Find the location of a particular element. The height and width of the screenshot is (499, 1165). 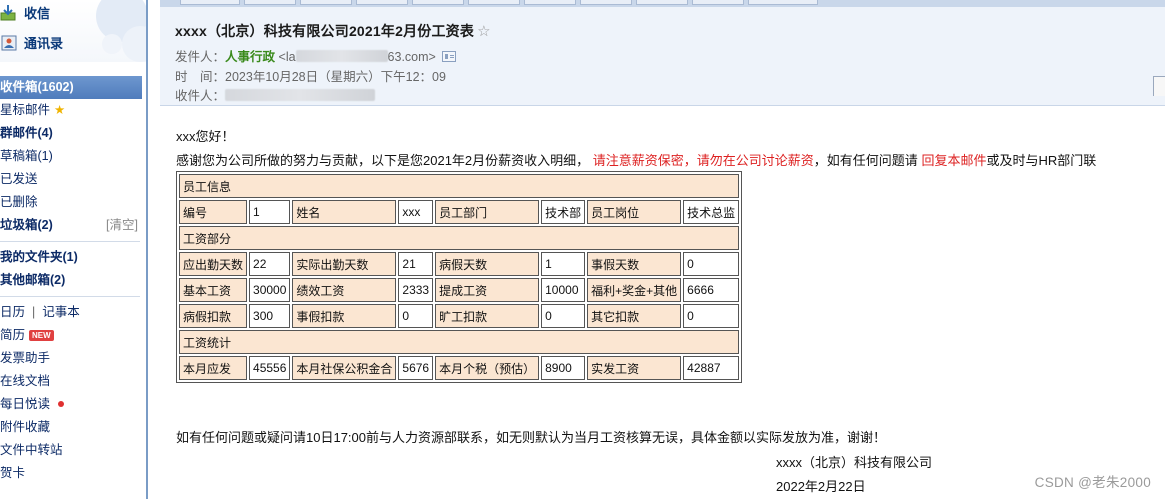

cell-label: 员工岗位 is located at coordinates (634, 212).